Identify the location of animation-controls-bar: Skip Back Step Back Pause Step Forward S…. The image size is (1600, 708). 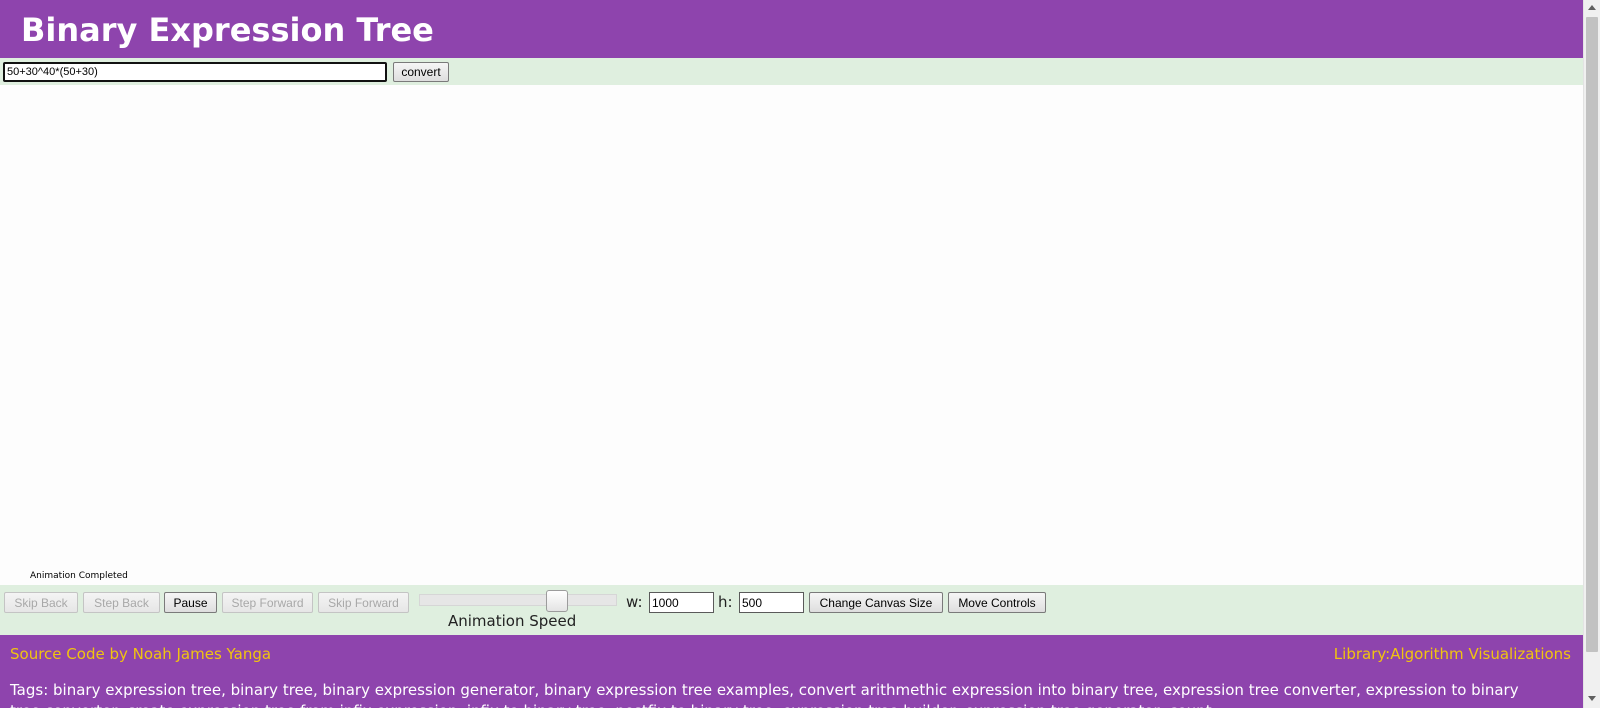
(791, 610).